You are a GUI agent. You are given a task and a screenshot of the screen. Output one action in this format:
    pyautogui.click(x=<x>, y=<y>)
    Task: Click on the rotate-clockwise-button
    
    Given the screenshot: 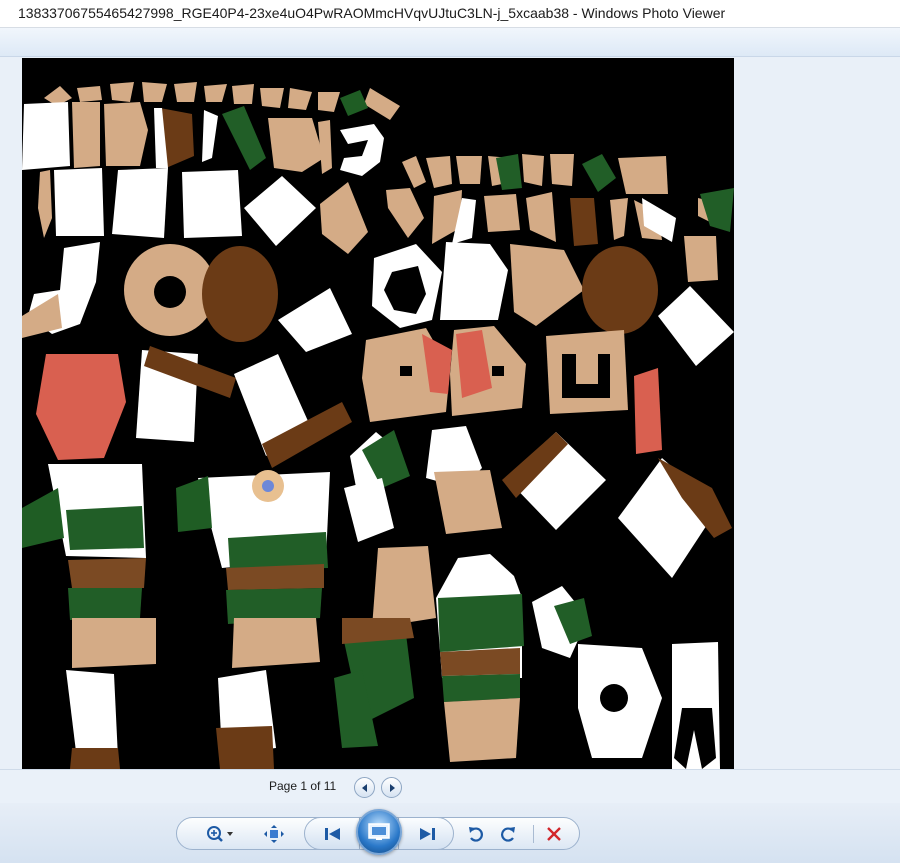 What is the action you would take?
    pyautogui.click(x=508, y=834)
    